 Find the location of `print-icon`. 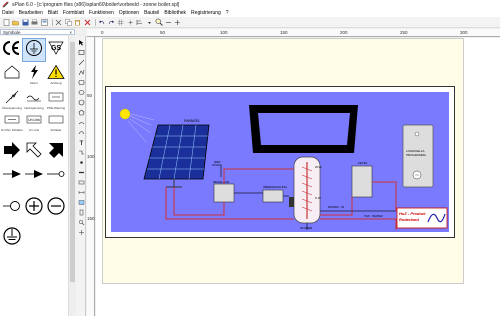

print-icon is located at coordinates (35, 22).